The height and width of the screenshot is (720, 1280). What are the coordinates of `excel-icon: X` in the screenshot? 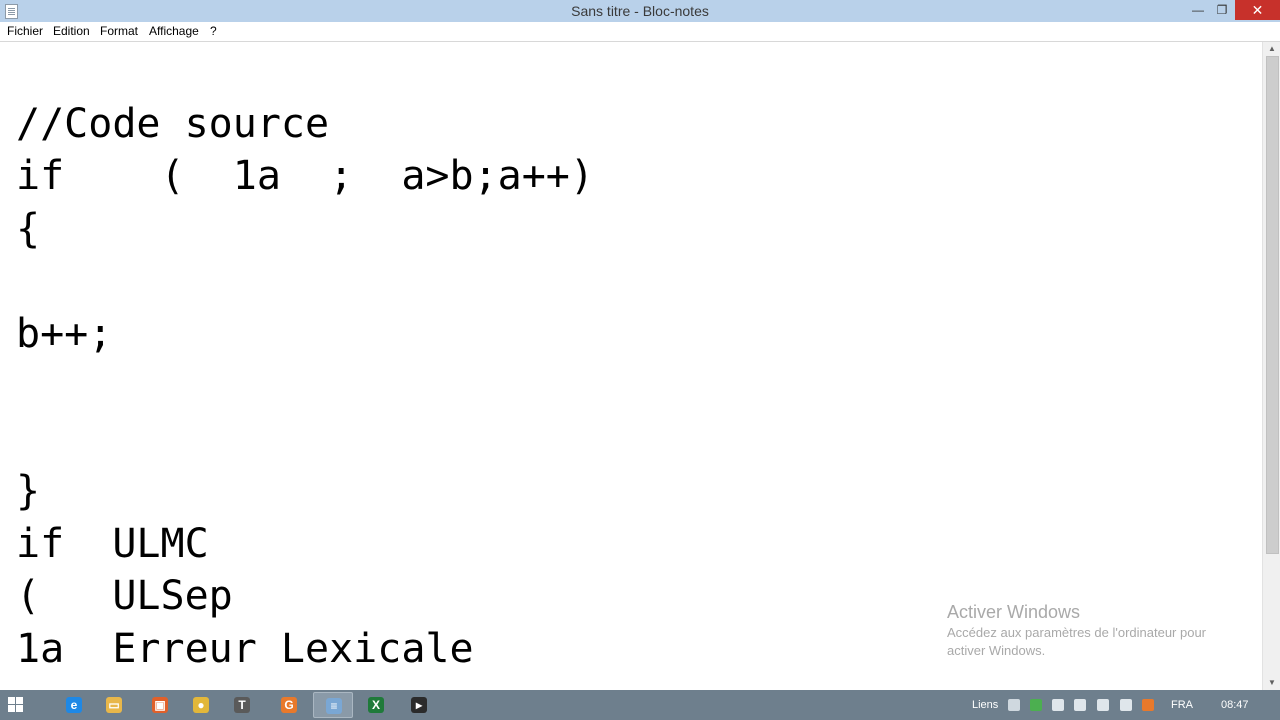 It's located at (376, 705).